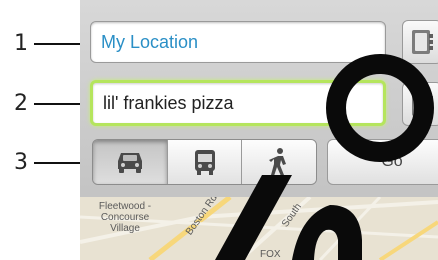 This screenshot has width=438, height=260. I want to click on transit-mode-button, so click(205, 162).